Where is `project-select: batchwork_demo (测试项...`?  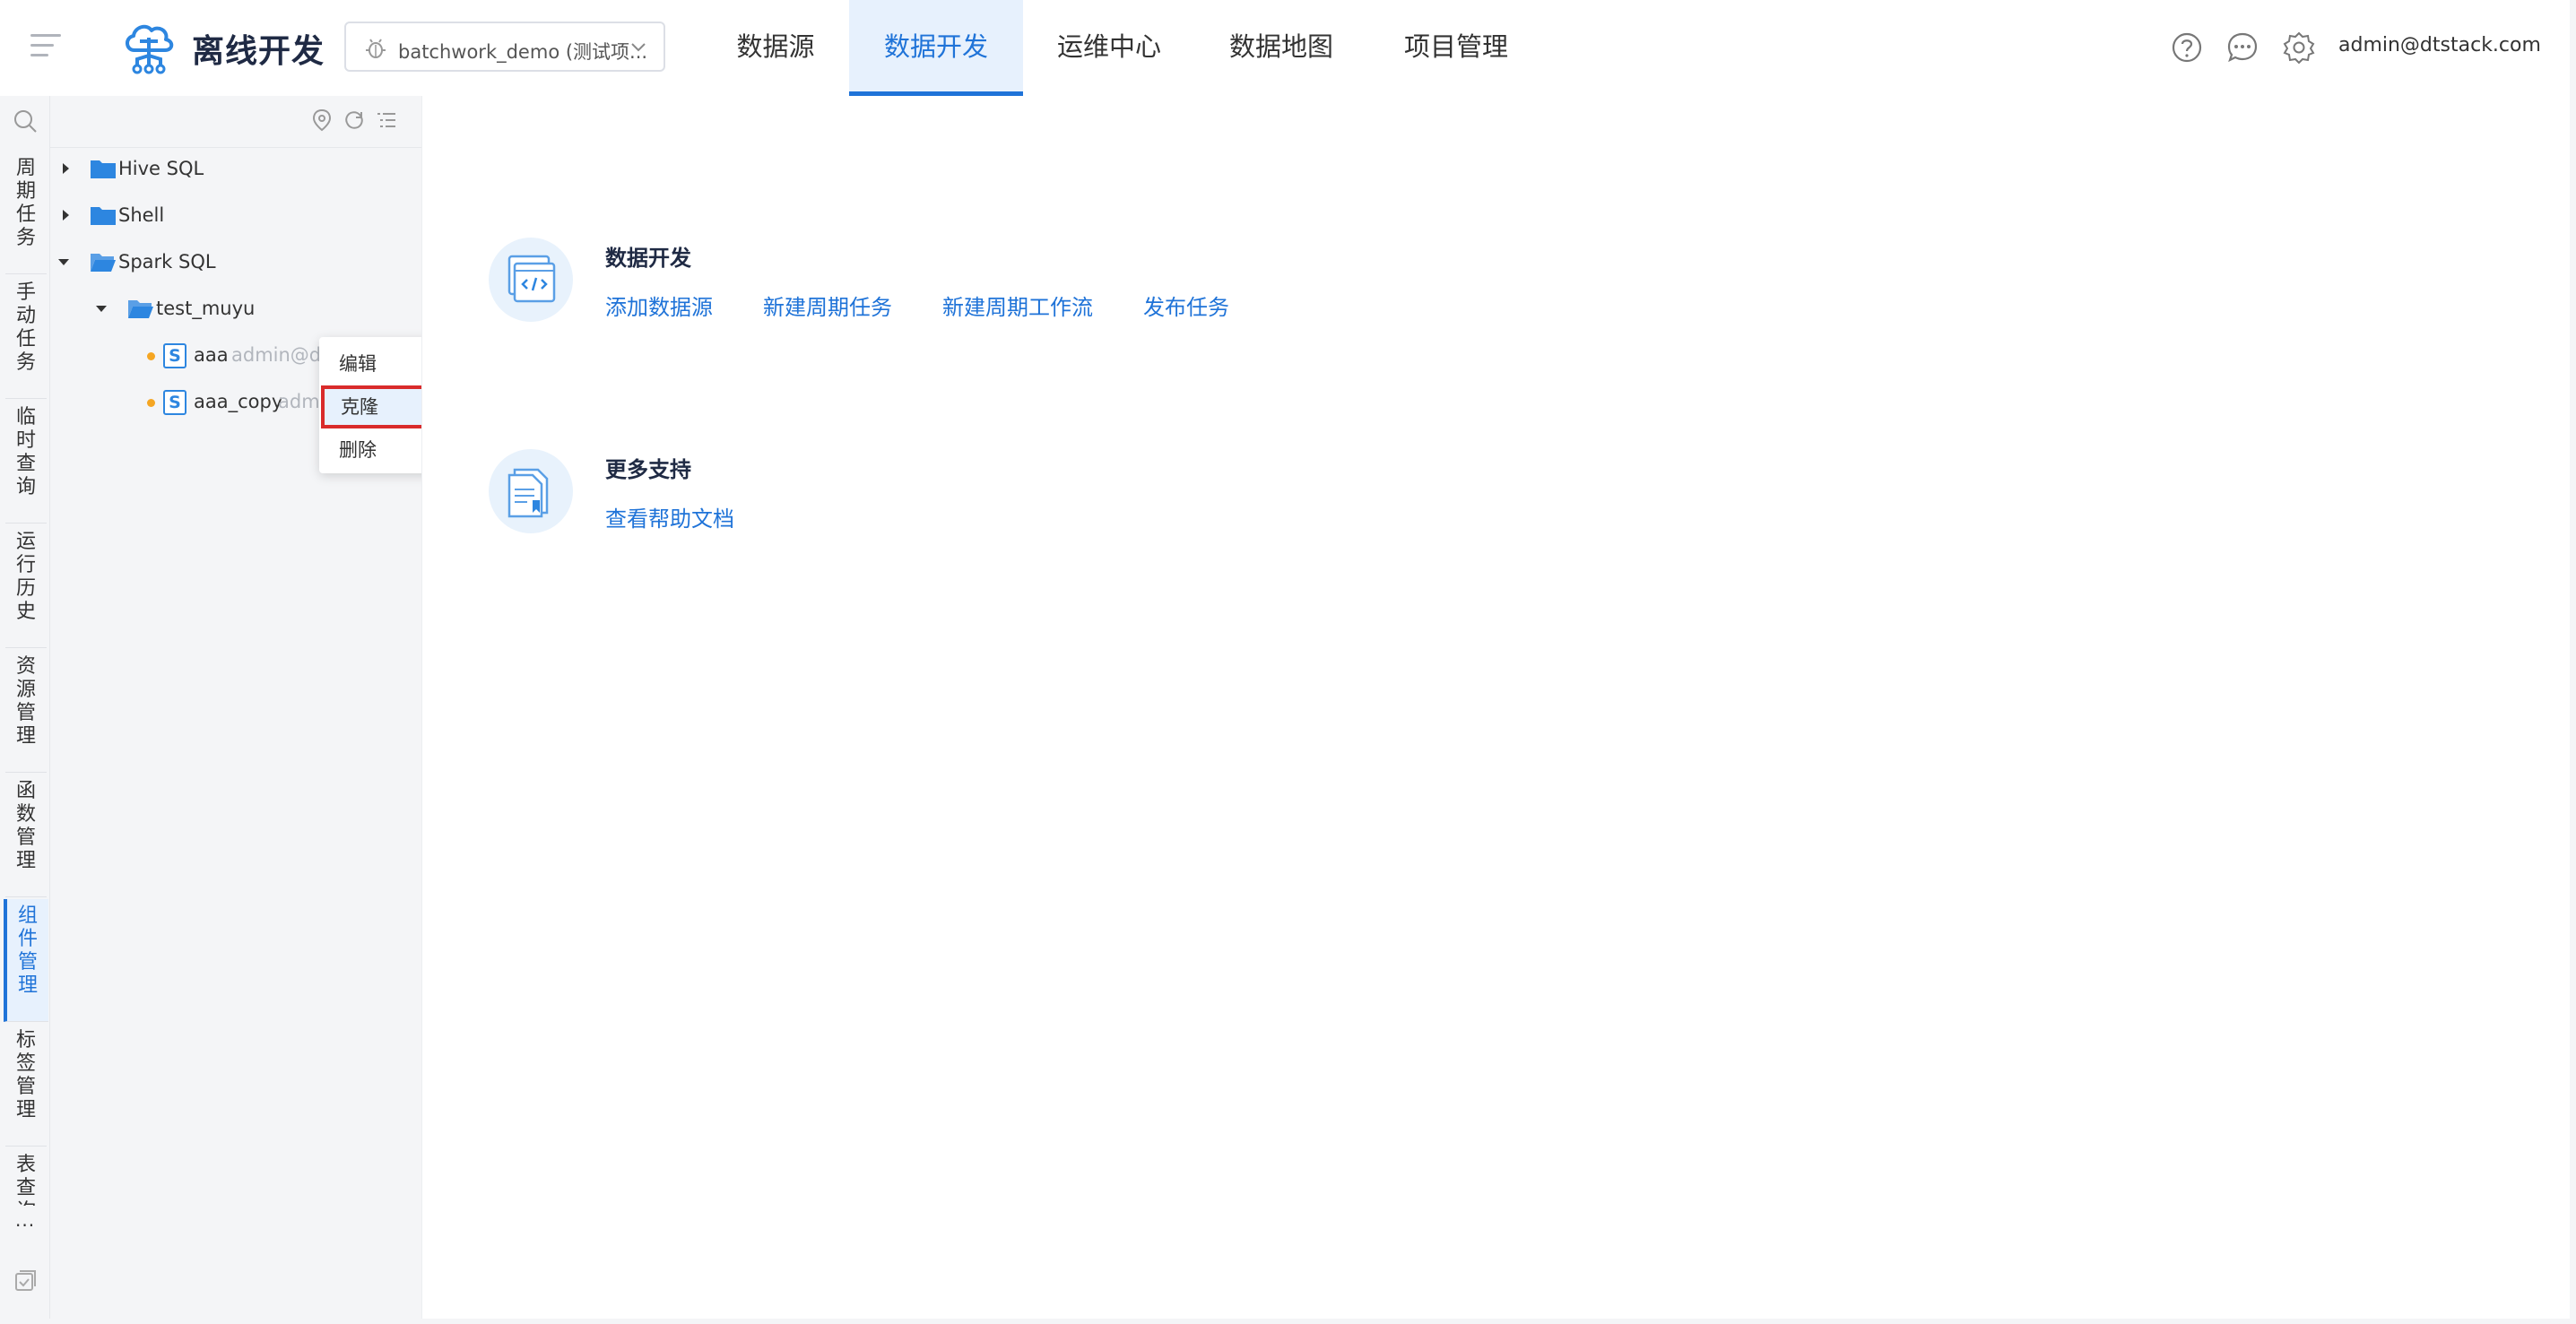 project-select: batchwork_demo (测试项... is located at coordinates (505, 47).